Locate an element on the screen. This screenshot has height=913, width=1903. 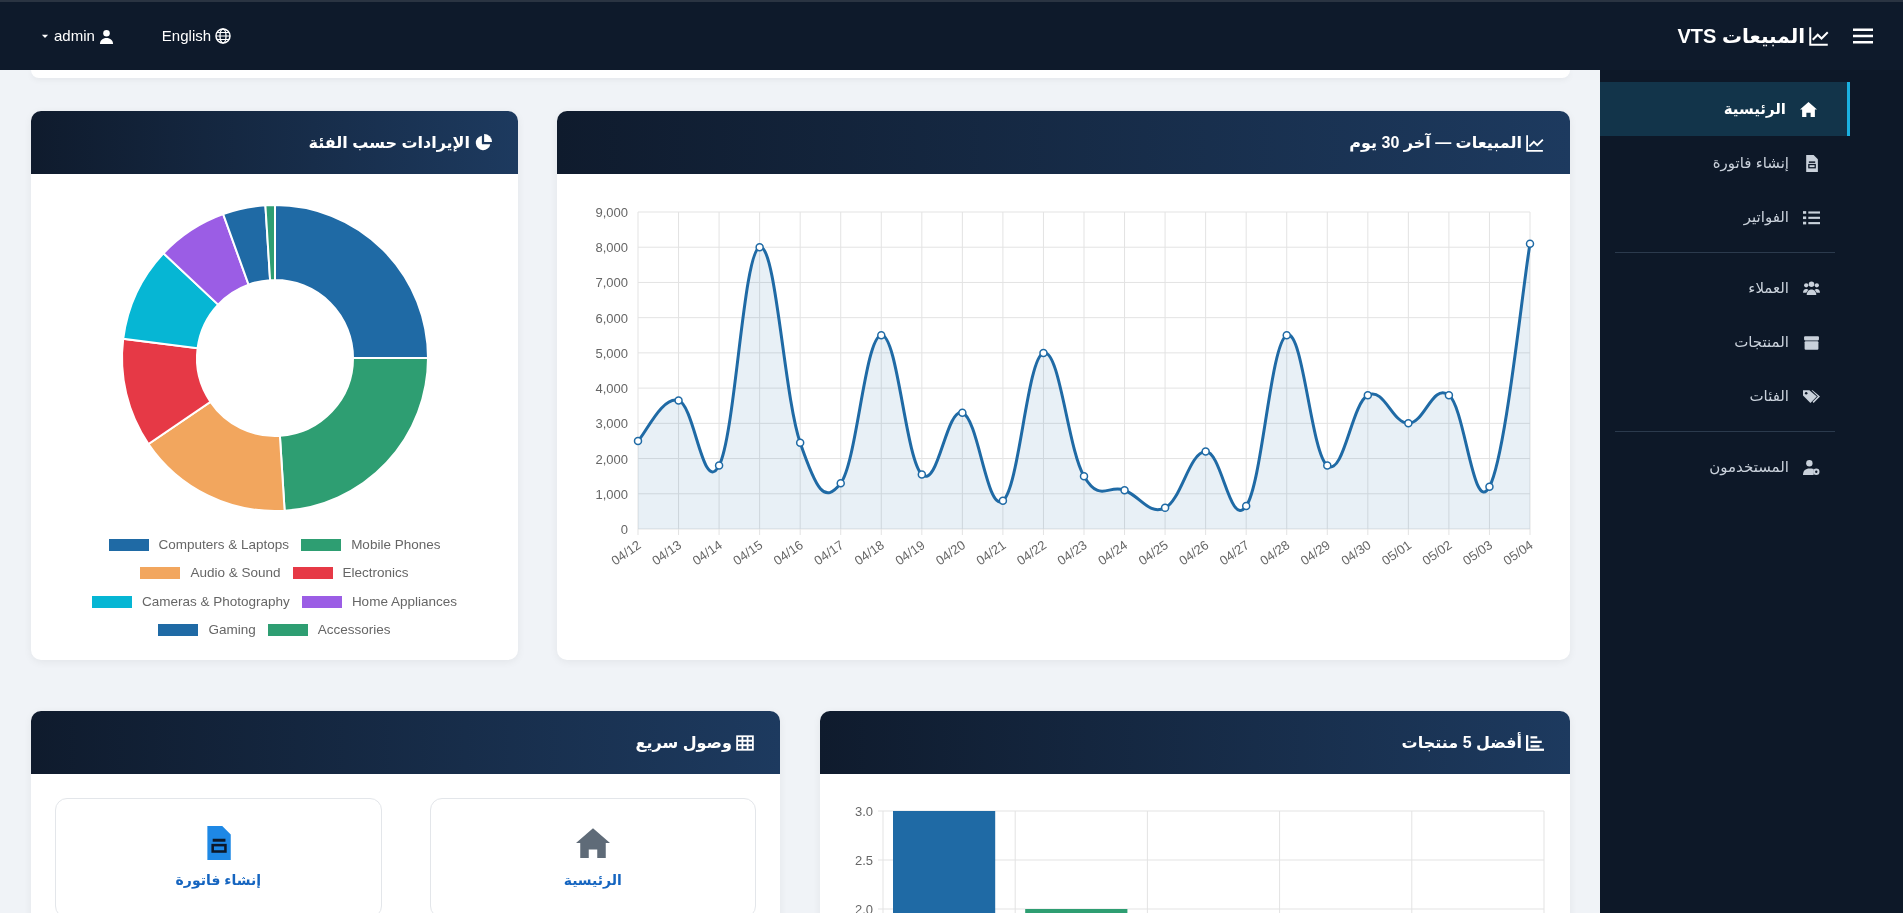
sidebar-item: المنتجات is located at coordinates (1725, 342).